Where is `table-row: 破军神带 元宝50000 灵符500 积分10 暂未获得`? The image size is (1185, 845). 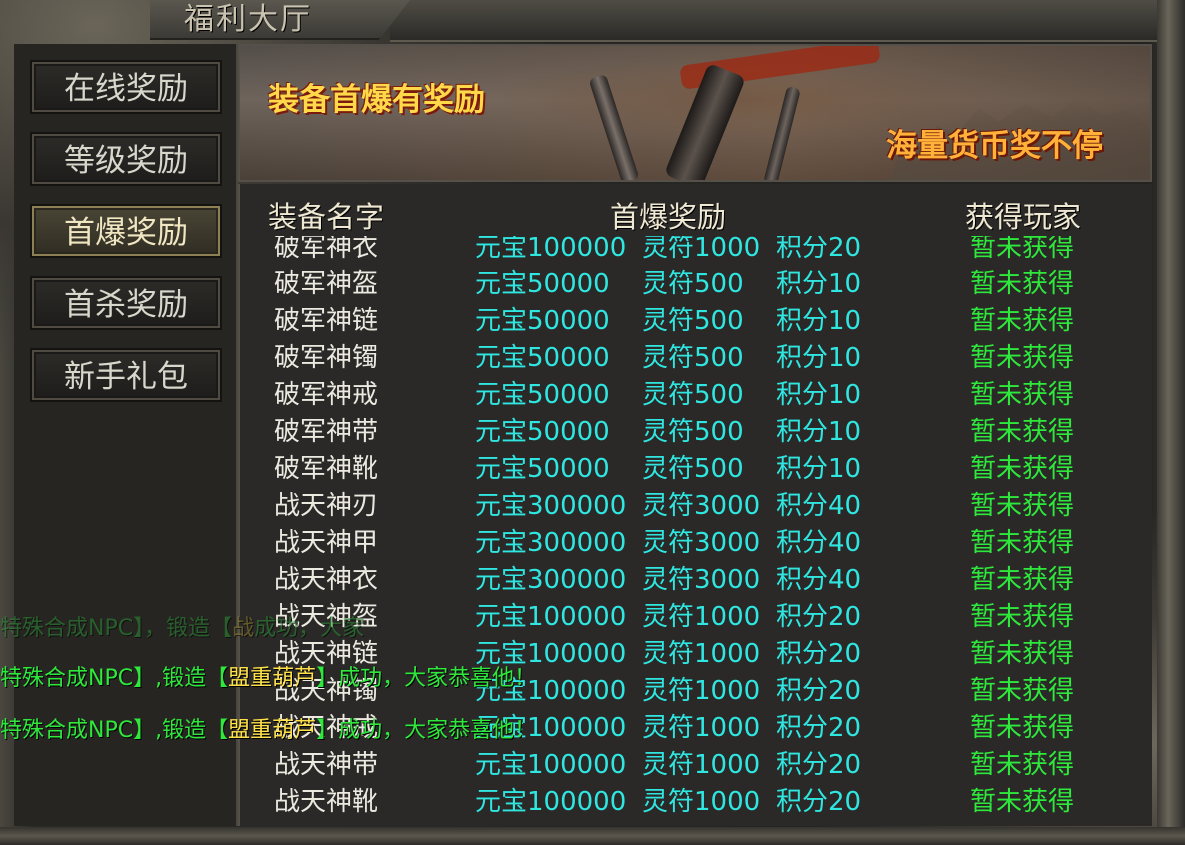
table-row: 破军神带 元宝50000 灵符500 积分10 暂未获得 is located at coordinates (695, 432).